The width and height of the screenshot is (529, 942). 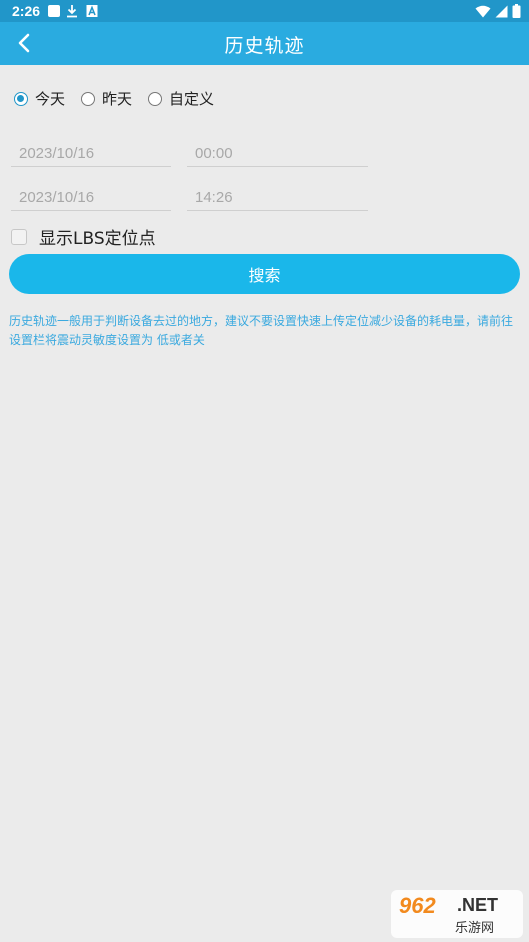 I want to click on page-title: 历史轨迹, so click(x=264, y=46).